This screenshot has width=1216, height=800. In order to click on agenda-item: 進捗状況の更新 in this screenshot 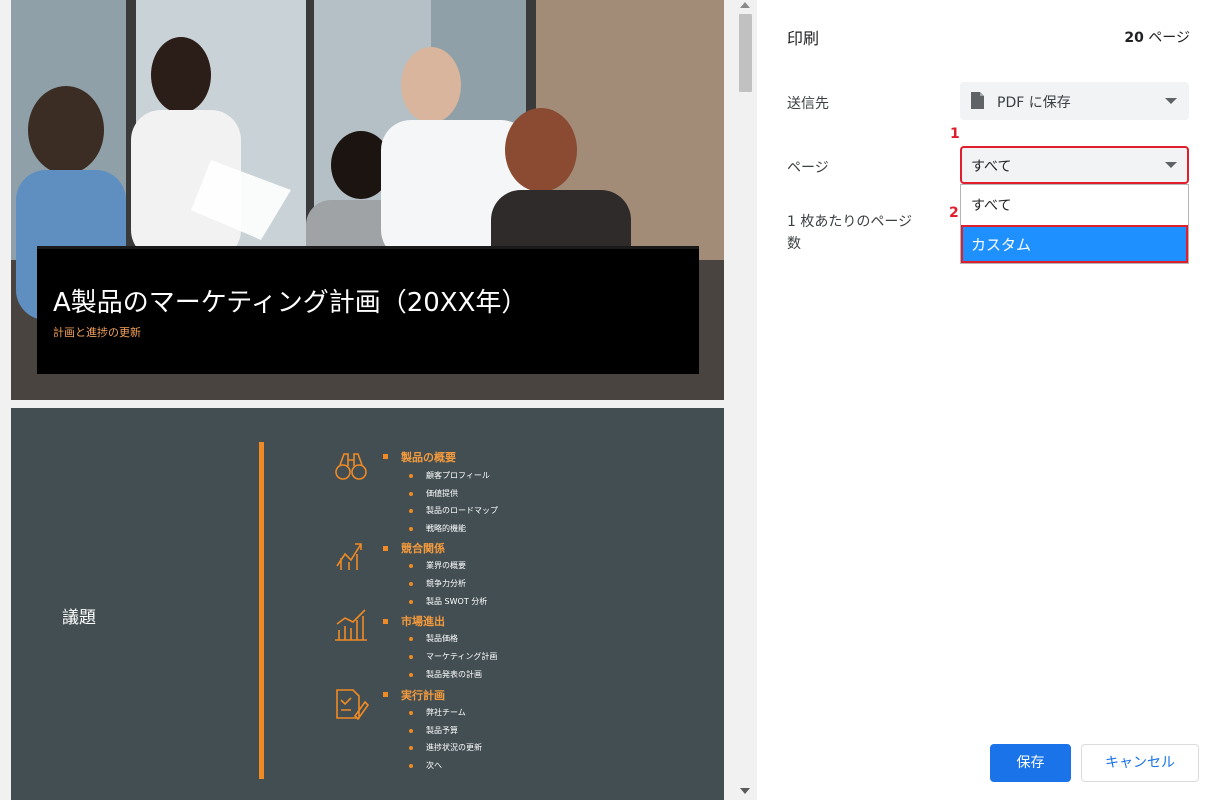, I will do `click(454, 747)`.